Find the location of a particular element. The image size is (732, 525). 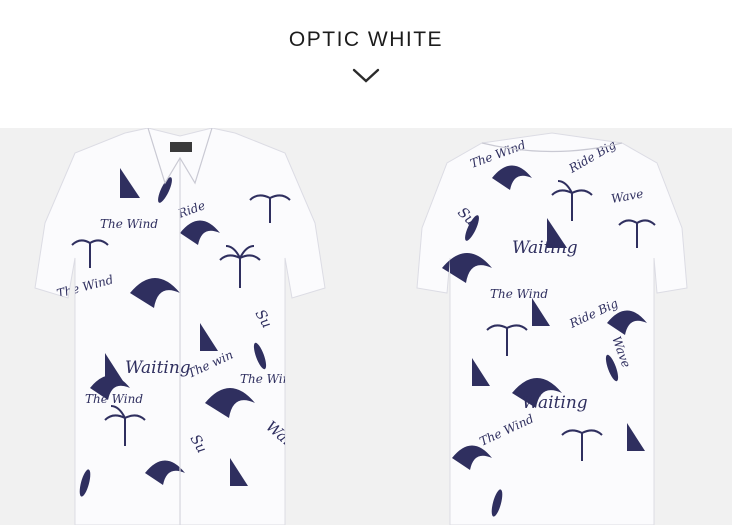

color-name-title: OPTIC WHITE is located at coordinates (366, 39).